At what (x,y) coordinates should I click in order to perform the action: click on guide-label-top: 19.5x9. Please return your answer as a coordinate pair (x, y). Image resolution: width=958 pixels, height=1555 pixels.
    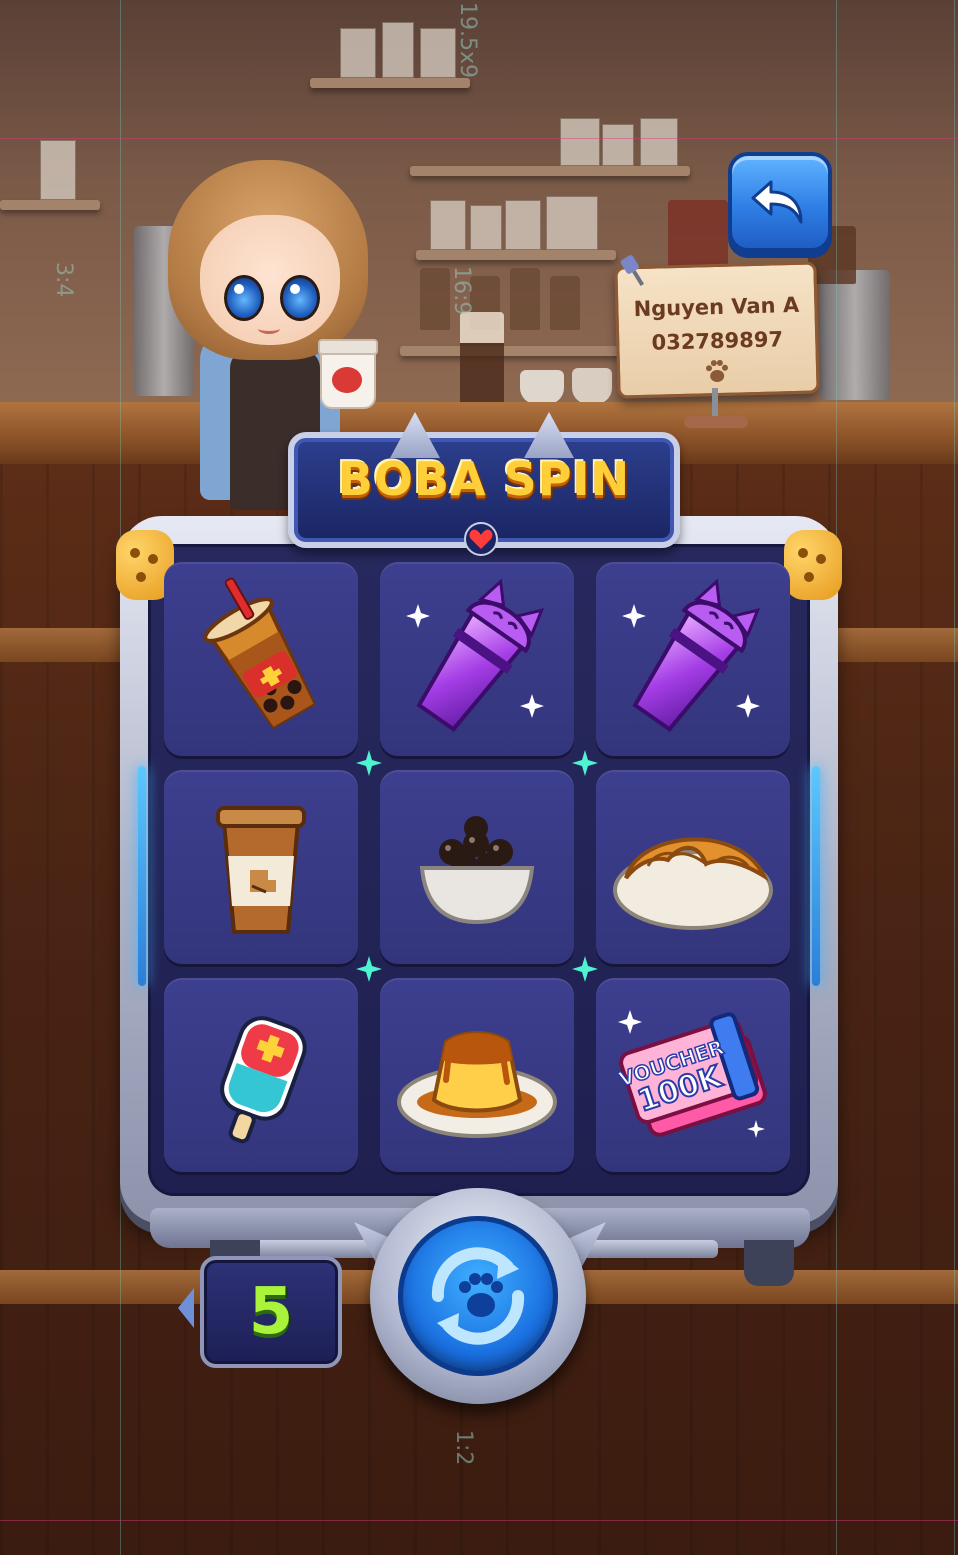
    Looking at the image, I should click on (467, 40).